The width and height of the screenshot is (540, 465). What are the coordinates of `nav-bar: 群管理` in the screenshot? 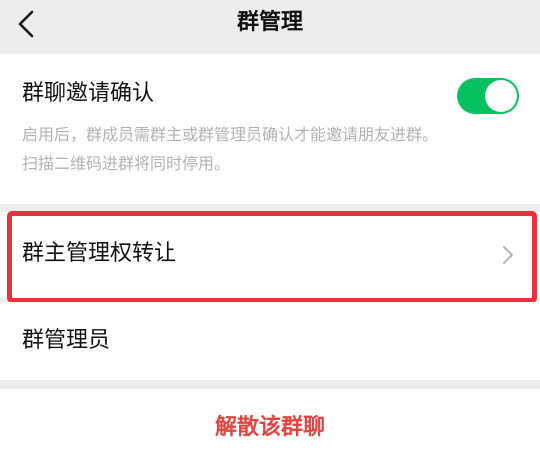 It's located at (270, 26).